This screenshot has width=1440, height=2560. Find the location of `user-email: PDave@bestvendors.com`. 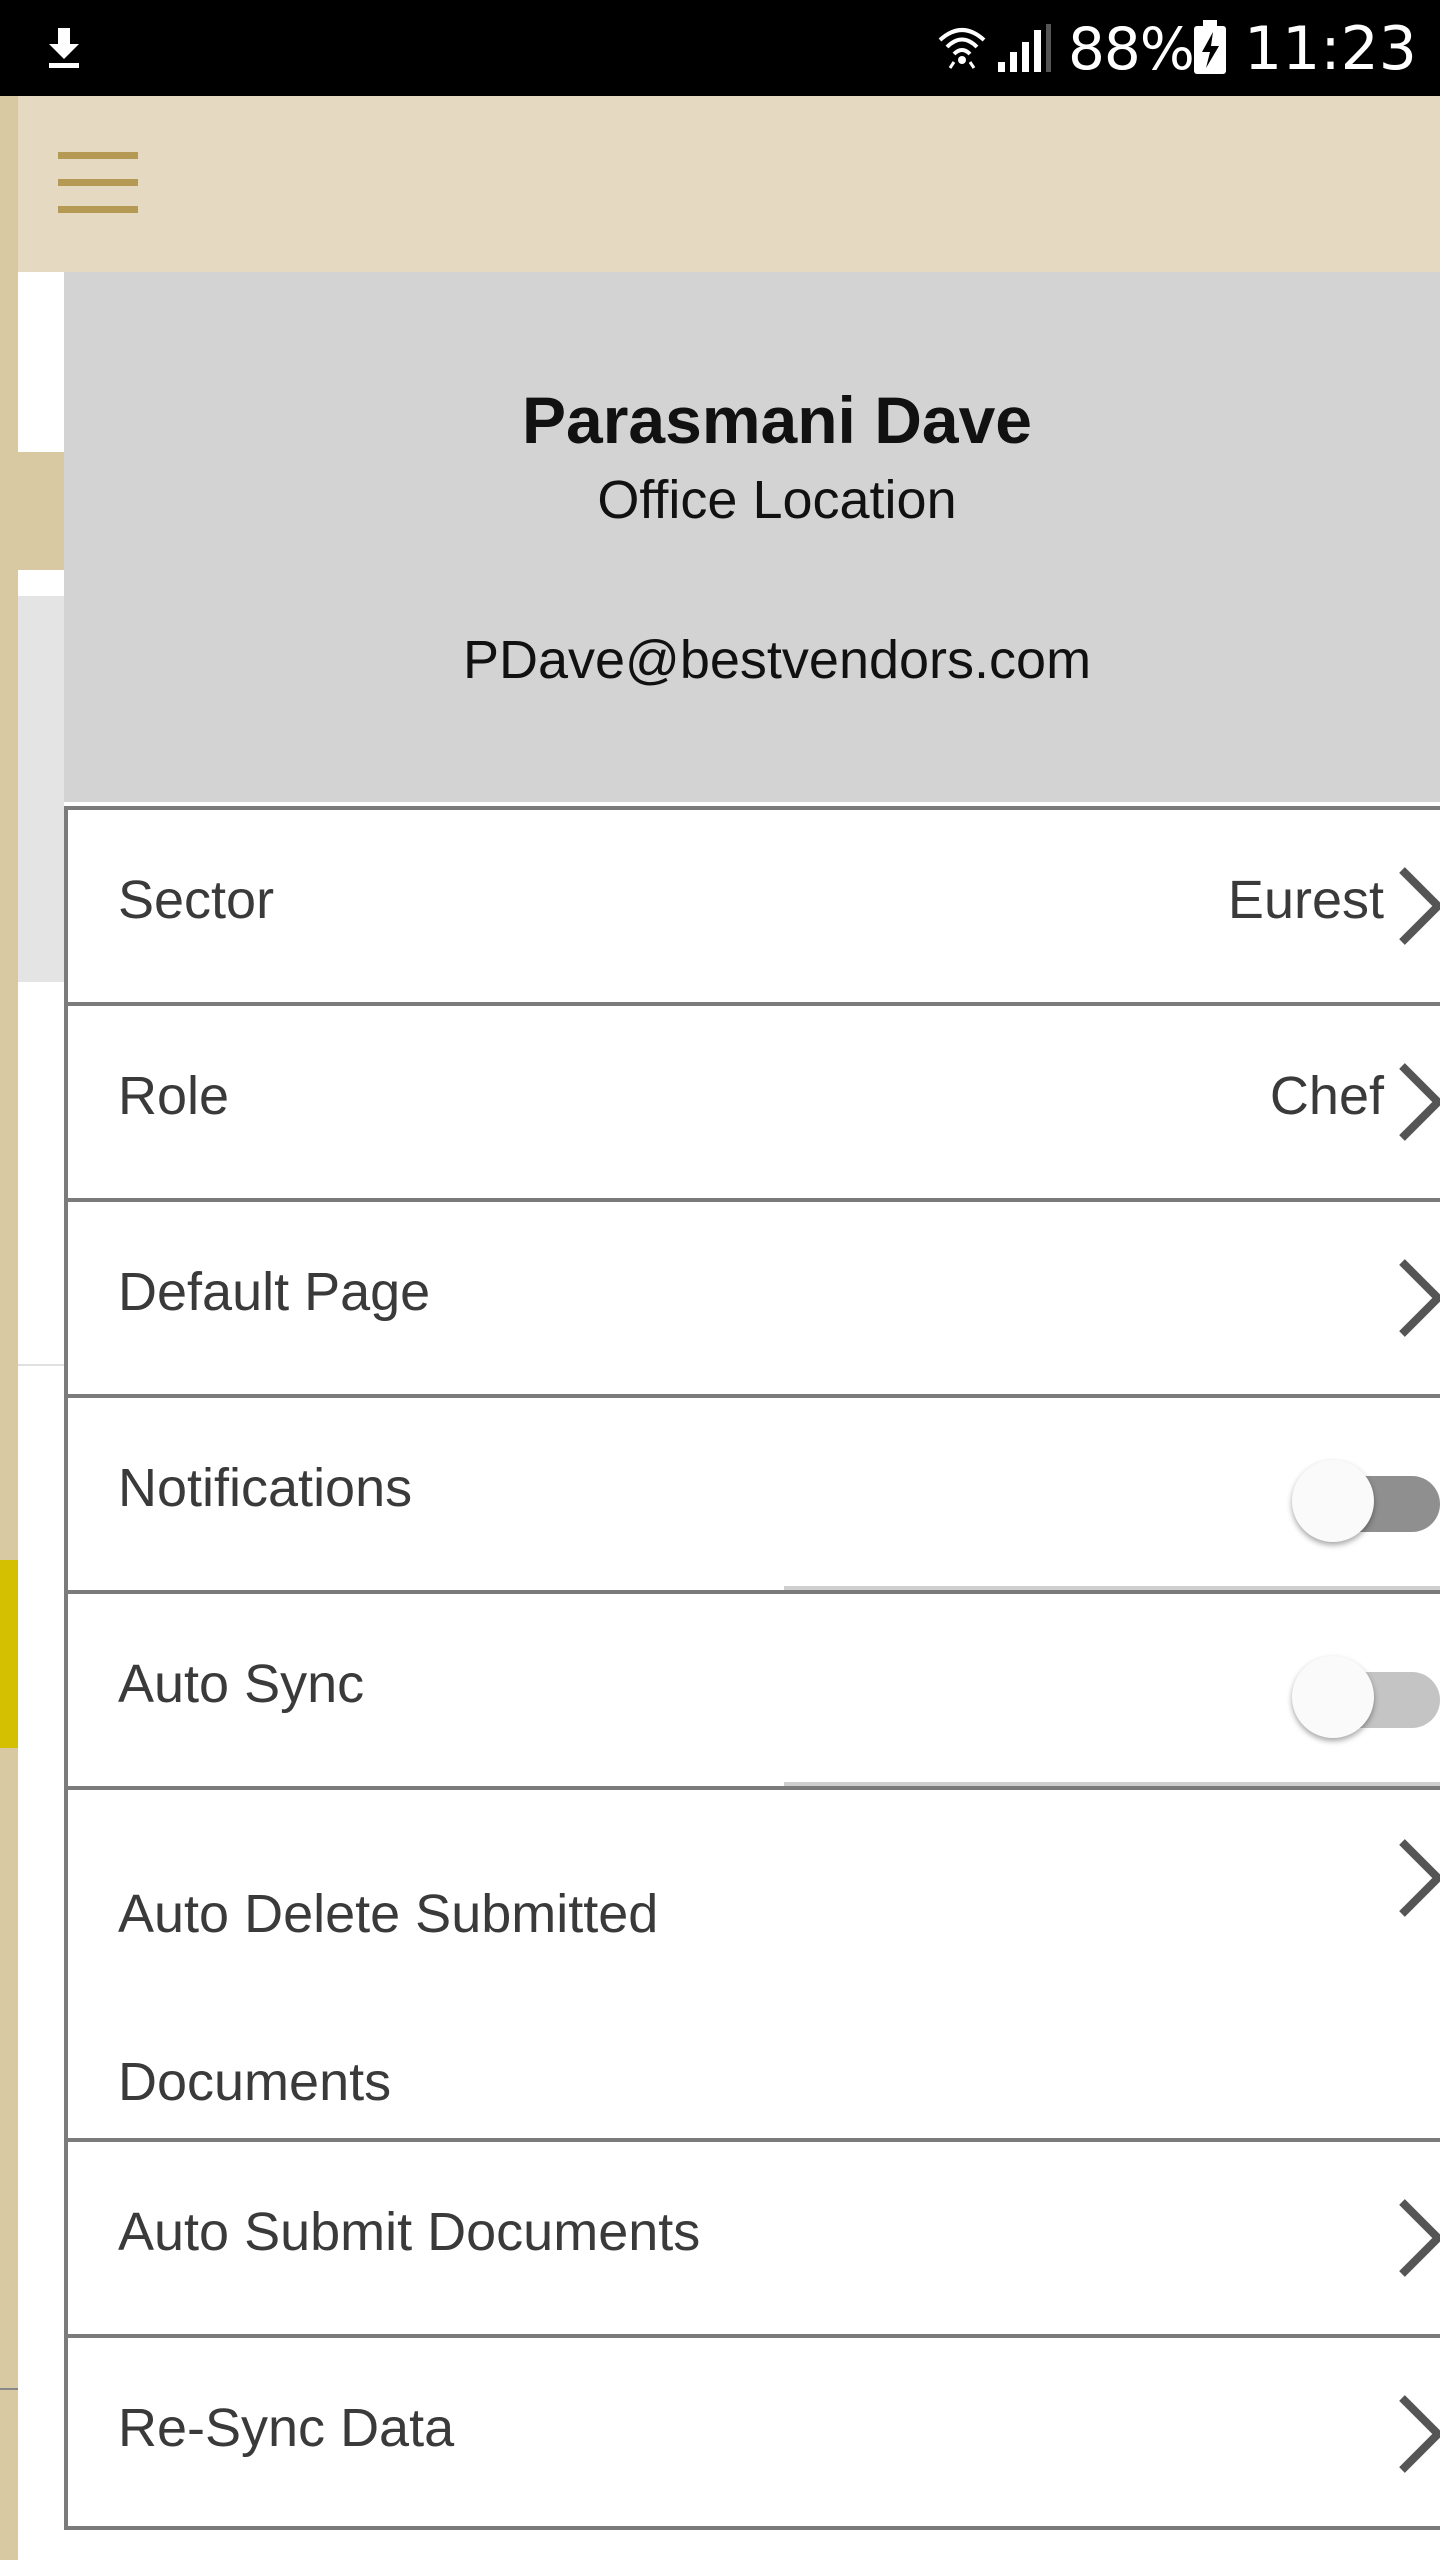

user-email: PDave@bestvendors.com is located at coordinates (777, 660).